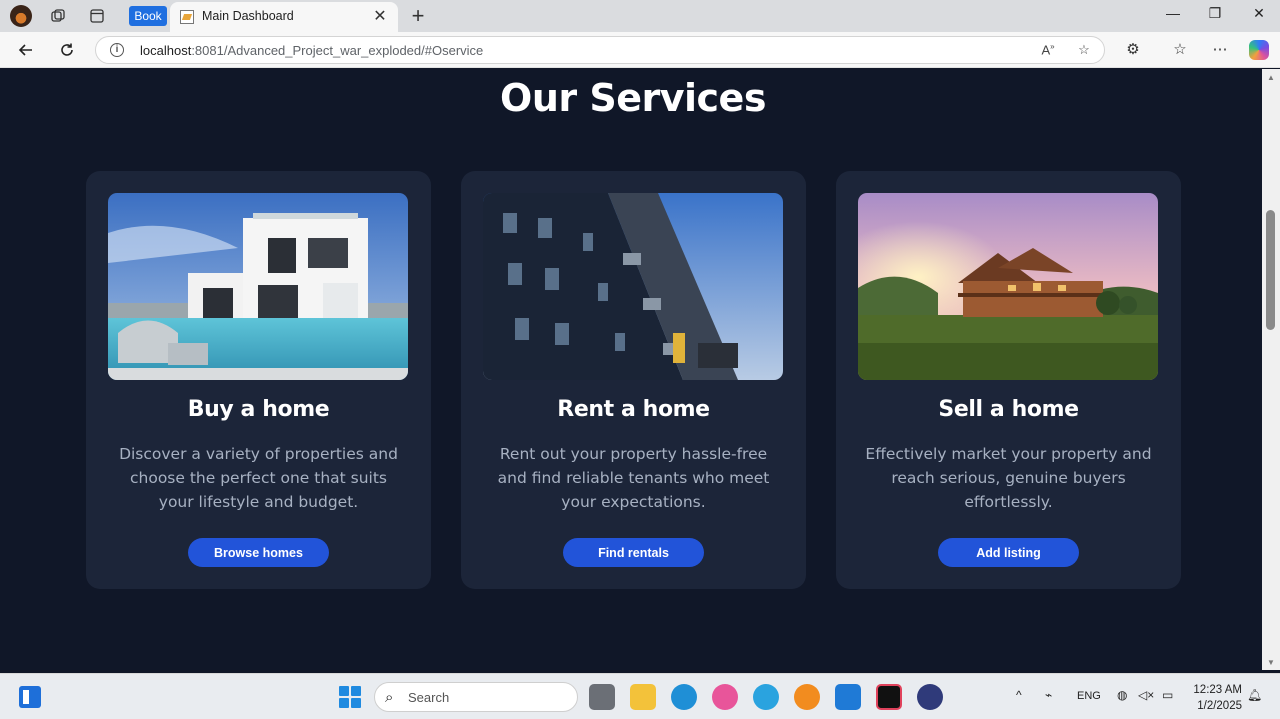  Describe the element at coordinates (640, 16) in the screenshot. I see `browser-tab-bar: Book Main Dashboard ✕ + — ❐ ✕` at that location.